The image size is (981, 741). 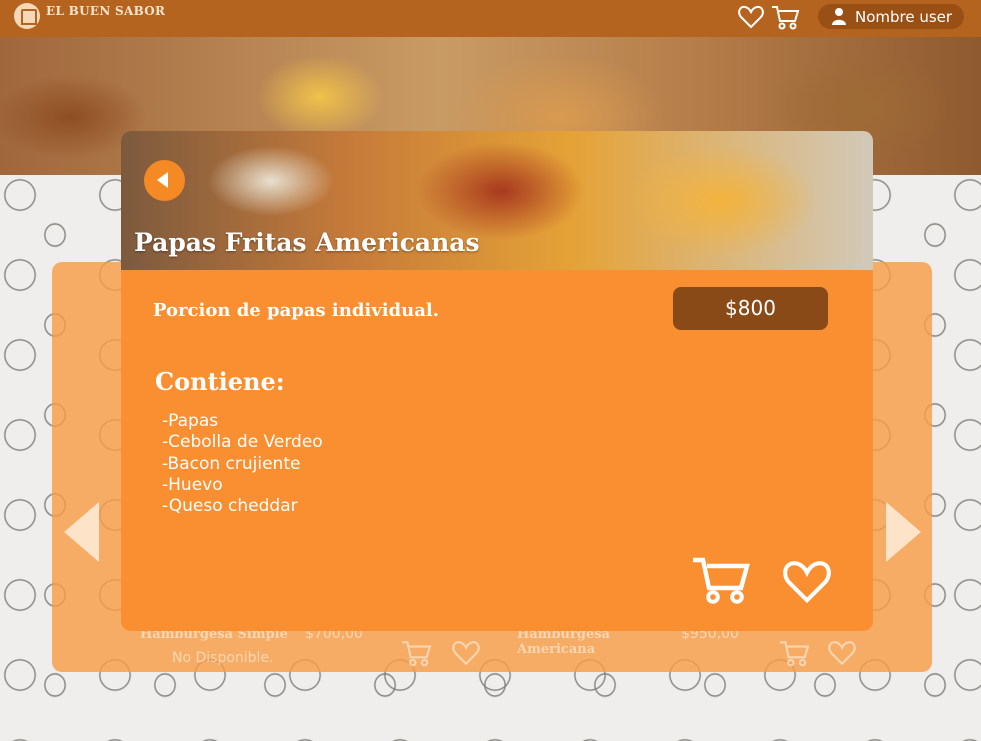 What do you see at coordinates (231, 463) in the screenshot?
I see `ingredient-item: -Bacon crujiente` at bounding box center [231, 463].